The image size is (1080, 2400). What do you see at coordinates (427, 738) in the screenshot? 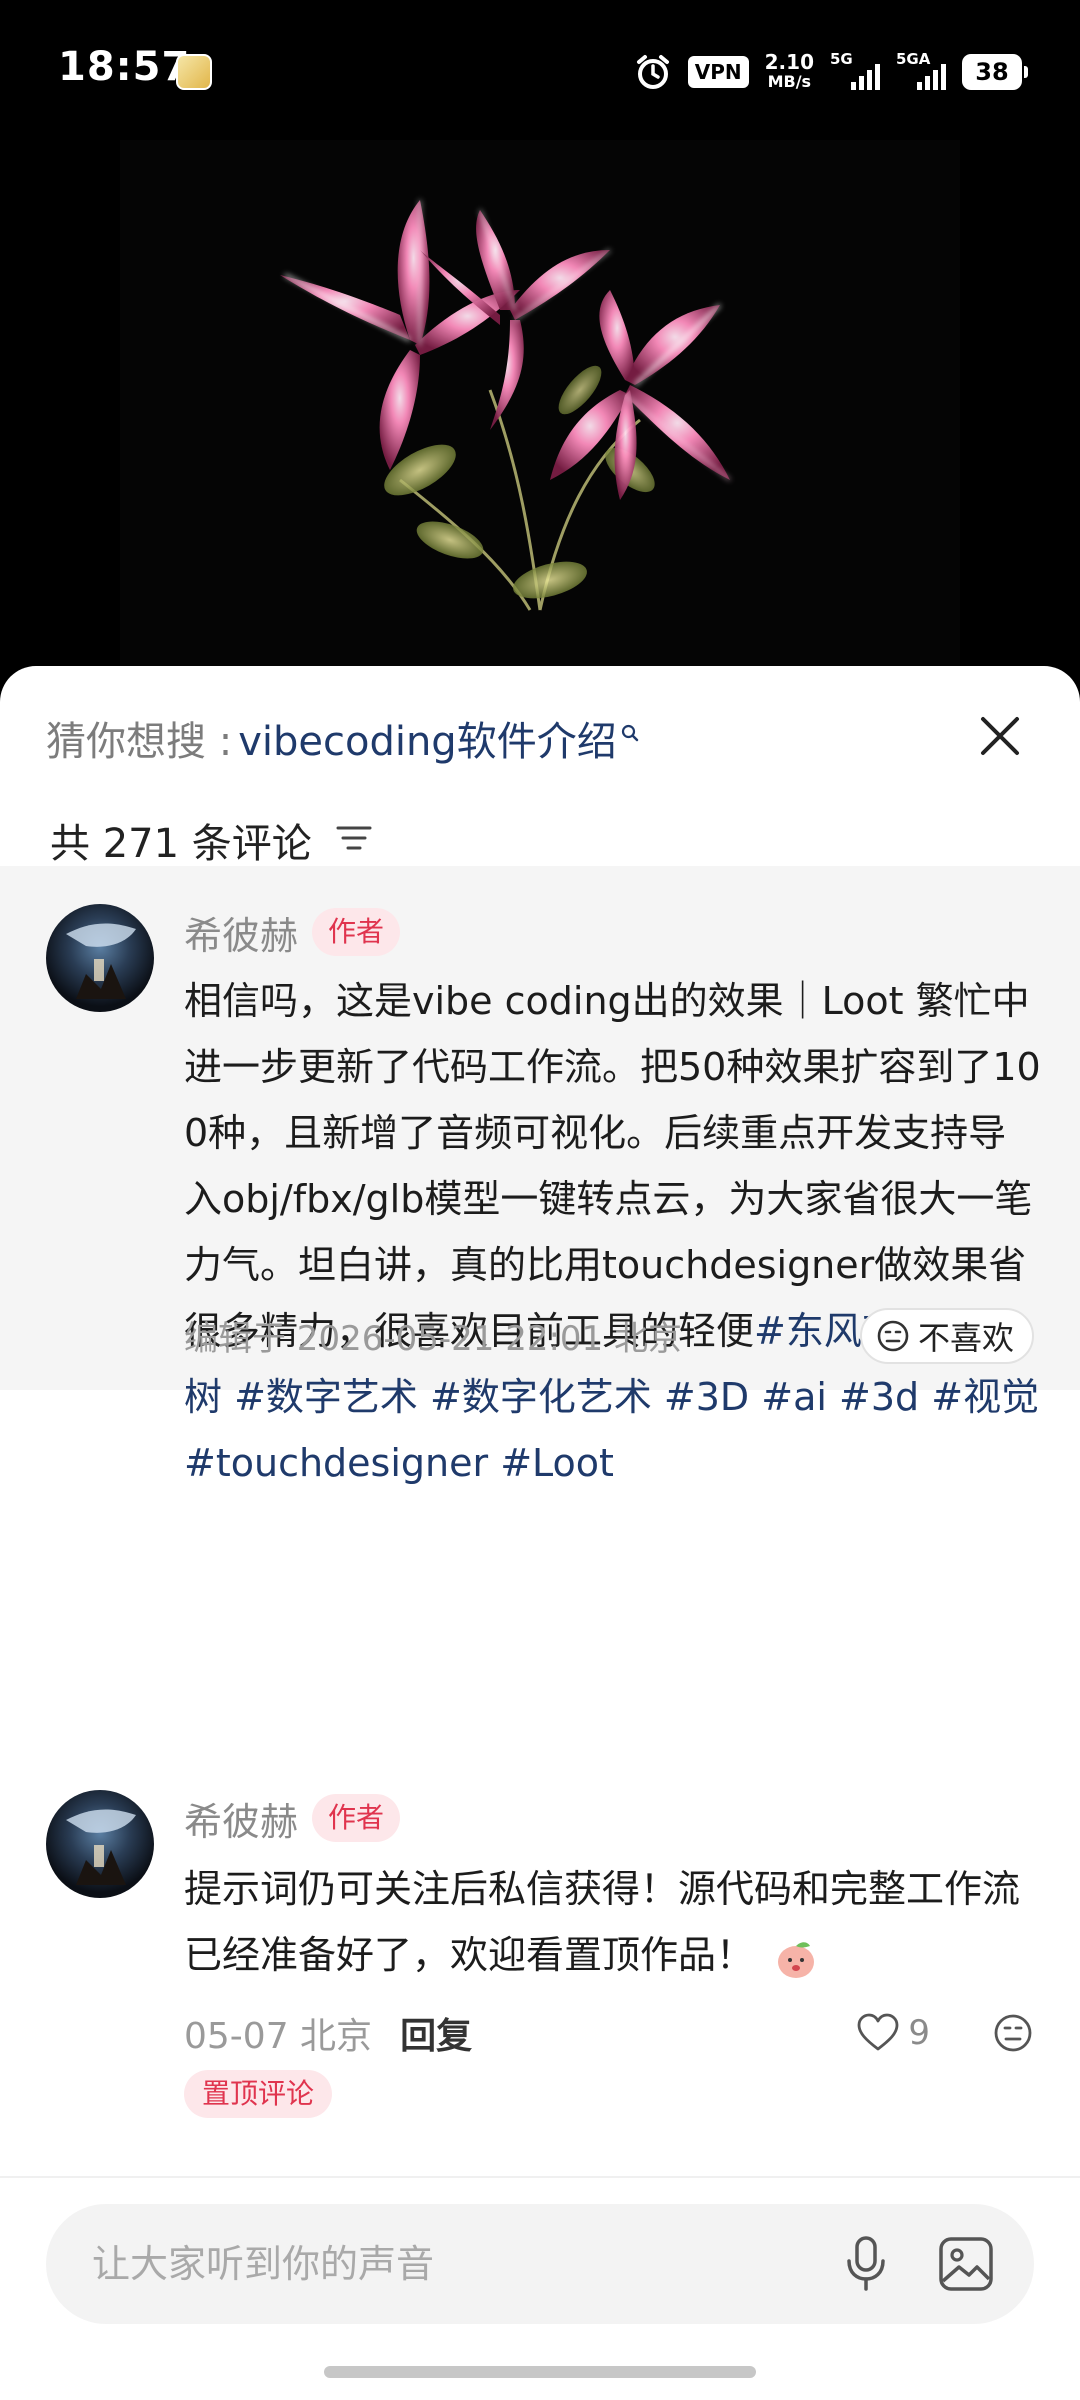
I see `search-suggestion-query: vibecoding软件介绍` at bounding box center [427, 738].